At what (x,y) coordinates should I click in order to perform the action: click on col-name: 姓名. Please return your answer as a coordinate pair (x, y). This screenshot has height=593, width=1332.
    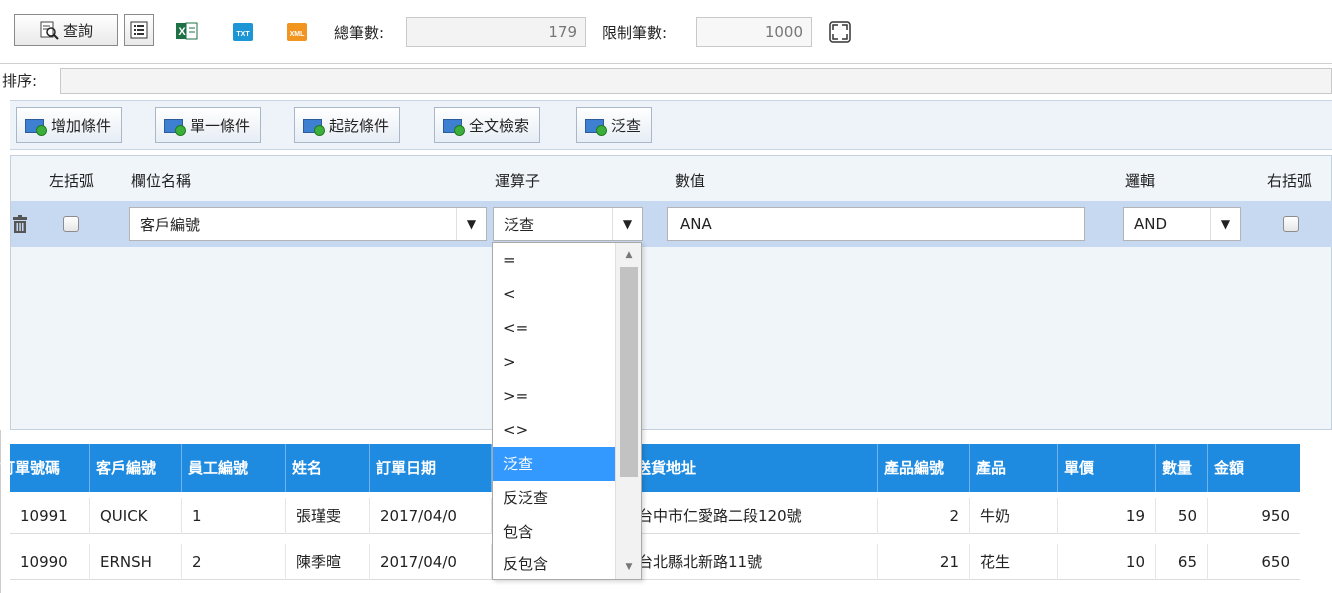
    Looking at the image, I should click on (328, 468).